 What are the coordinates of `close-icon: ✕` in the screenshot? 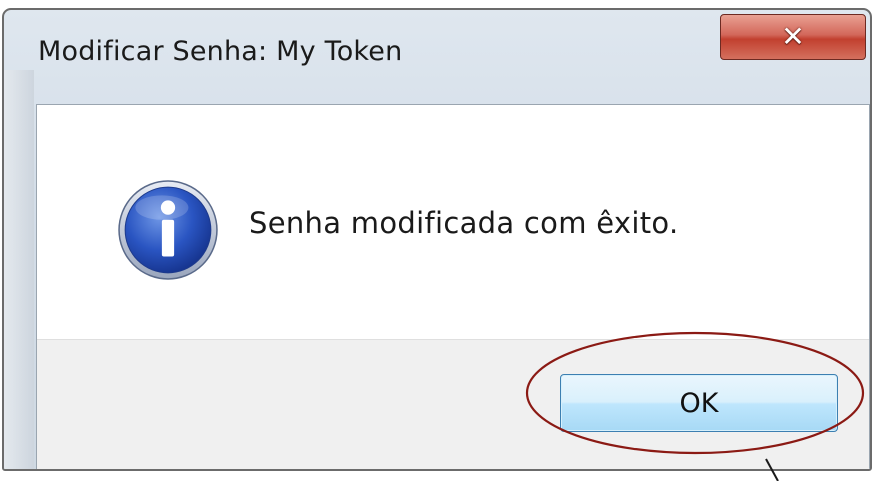 It's located at (793, 36).